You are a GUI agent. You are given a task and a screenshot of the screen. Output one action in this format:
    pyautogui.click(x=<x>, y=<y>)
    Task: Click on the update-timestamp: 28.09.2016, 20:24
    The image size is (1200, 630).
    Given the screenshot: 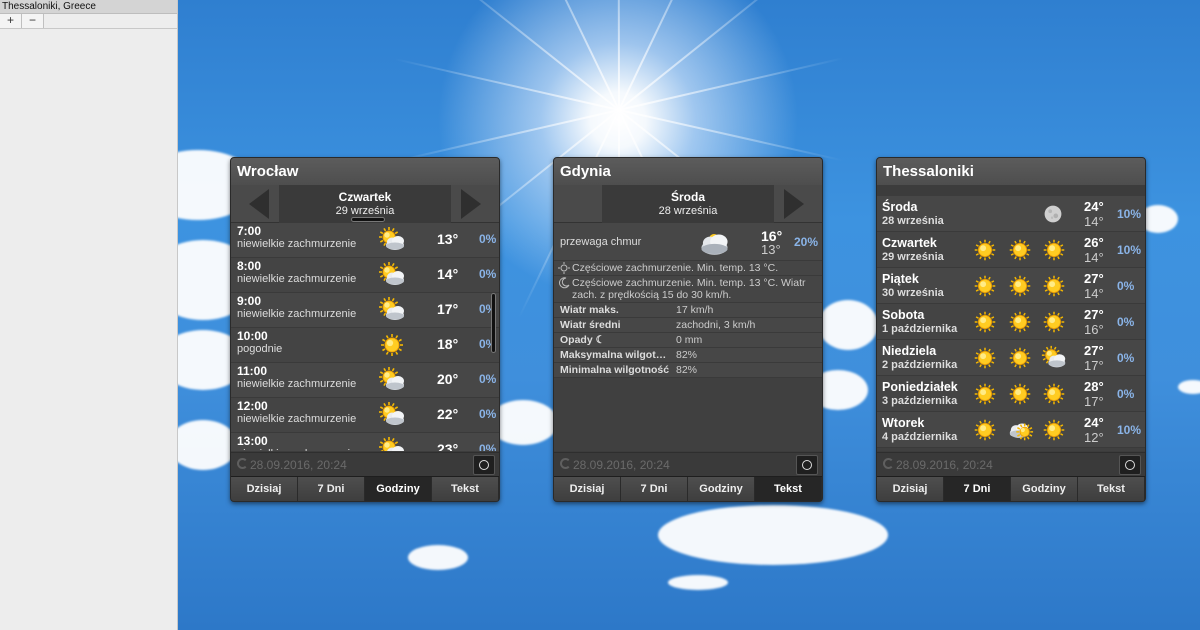 What is the action you would take?
    pyautogui.click(x=621, y=465)
    